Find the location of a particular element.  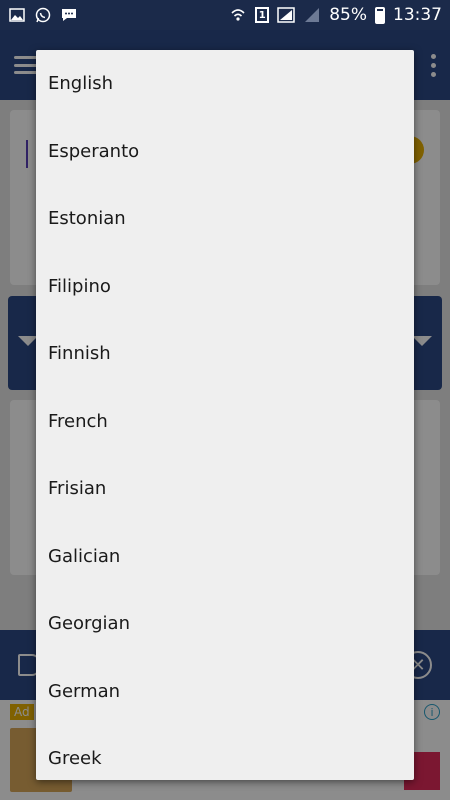

language-option: Frisian is located at coordinates (225, 489).